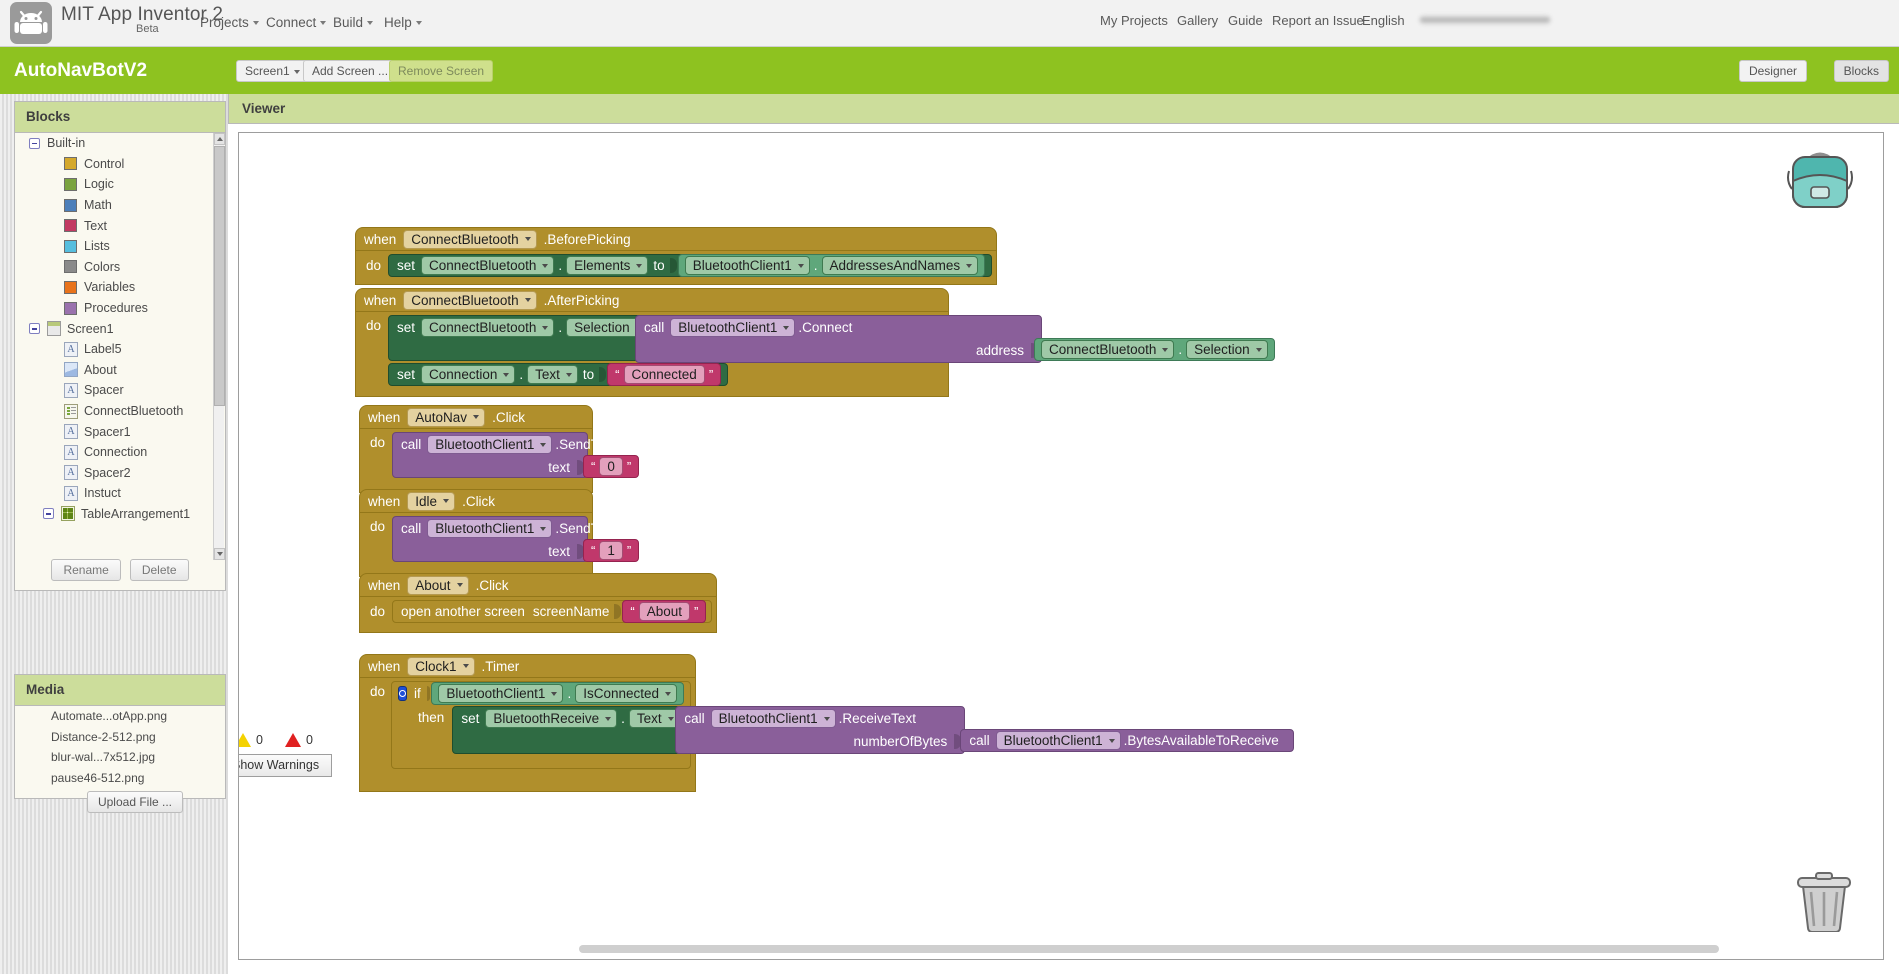 The width and height of the screenshot is (1899, 974). I want to click on component-dropdown: AutoNav, so click(446, 417).